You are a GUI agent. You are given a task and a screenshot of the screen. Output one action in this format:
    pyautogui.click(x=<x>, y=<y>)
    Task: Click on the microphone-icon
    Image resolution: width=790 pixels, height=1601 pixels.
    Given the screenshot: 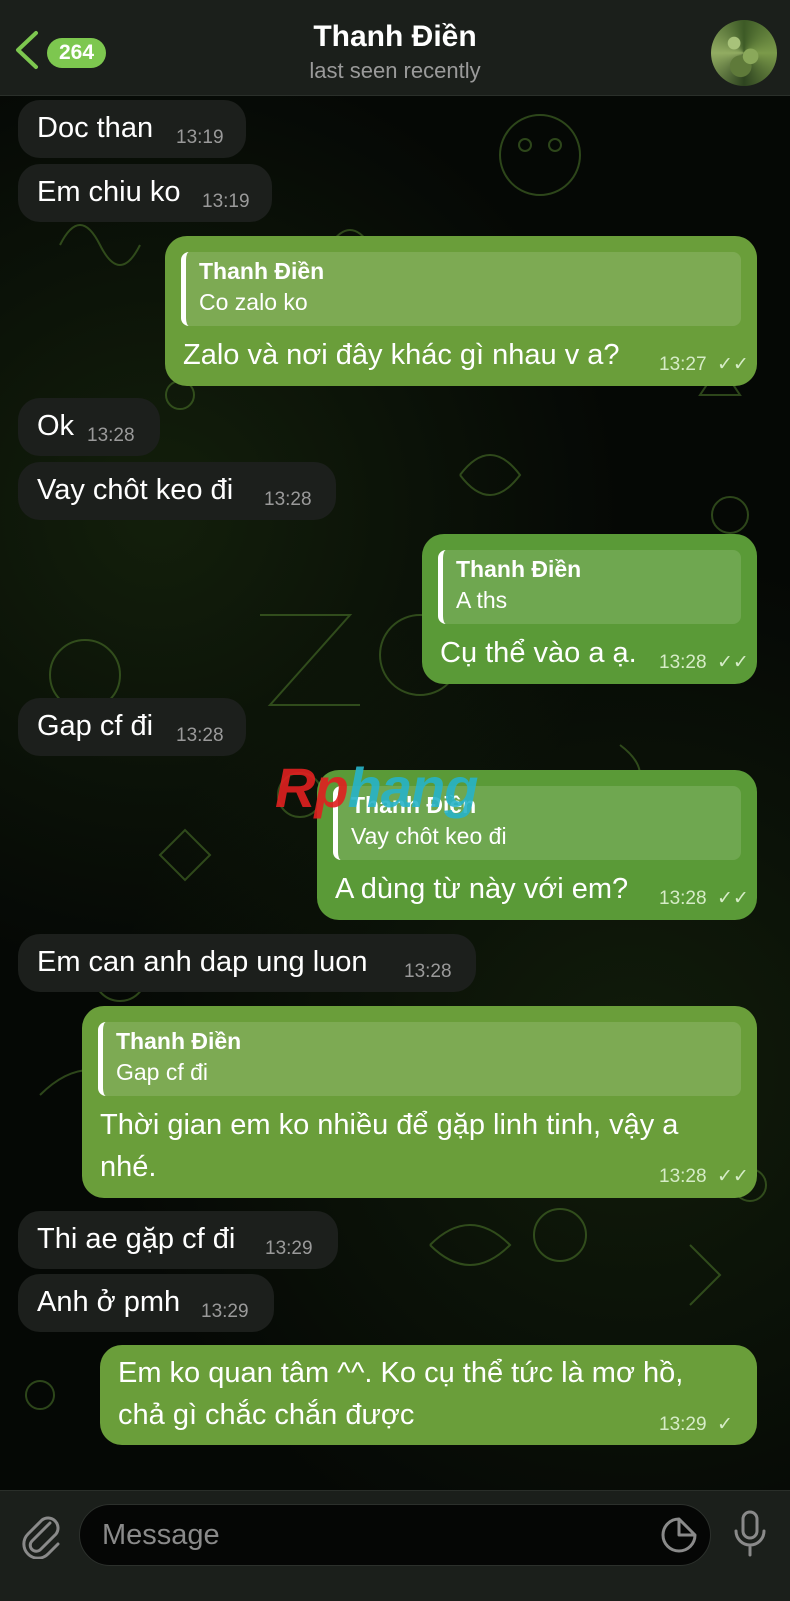 What is the action you would take?
    pyautogui.click(x=750, y=1533)
    